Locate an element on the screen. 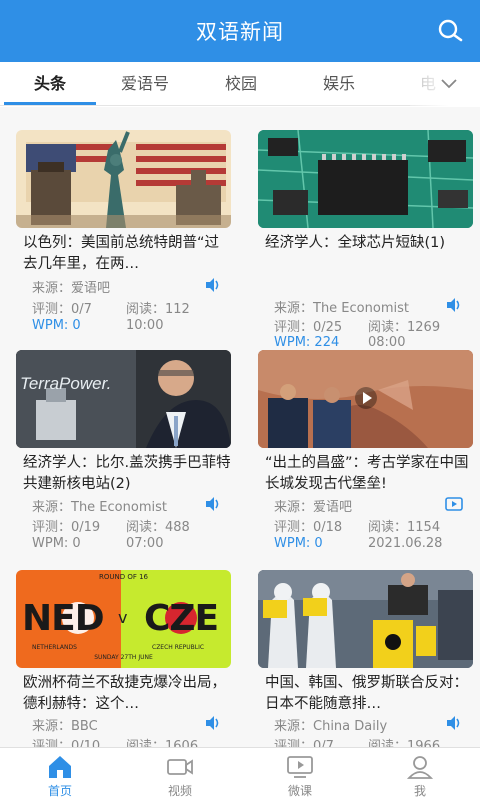 The height and width of the screenshot is (800, 480). team-cze: CZE is located at coordinates (181, 618).